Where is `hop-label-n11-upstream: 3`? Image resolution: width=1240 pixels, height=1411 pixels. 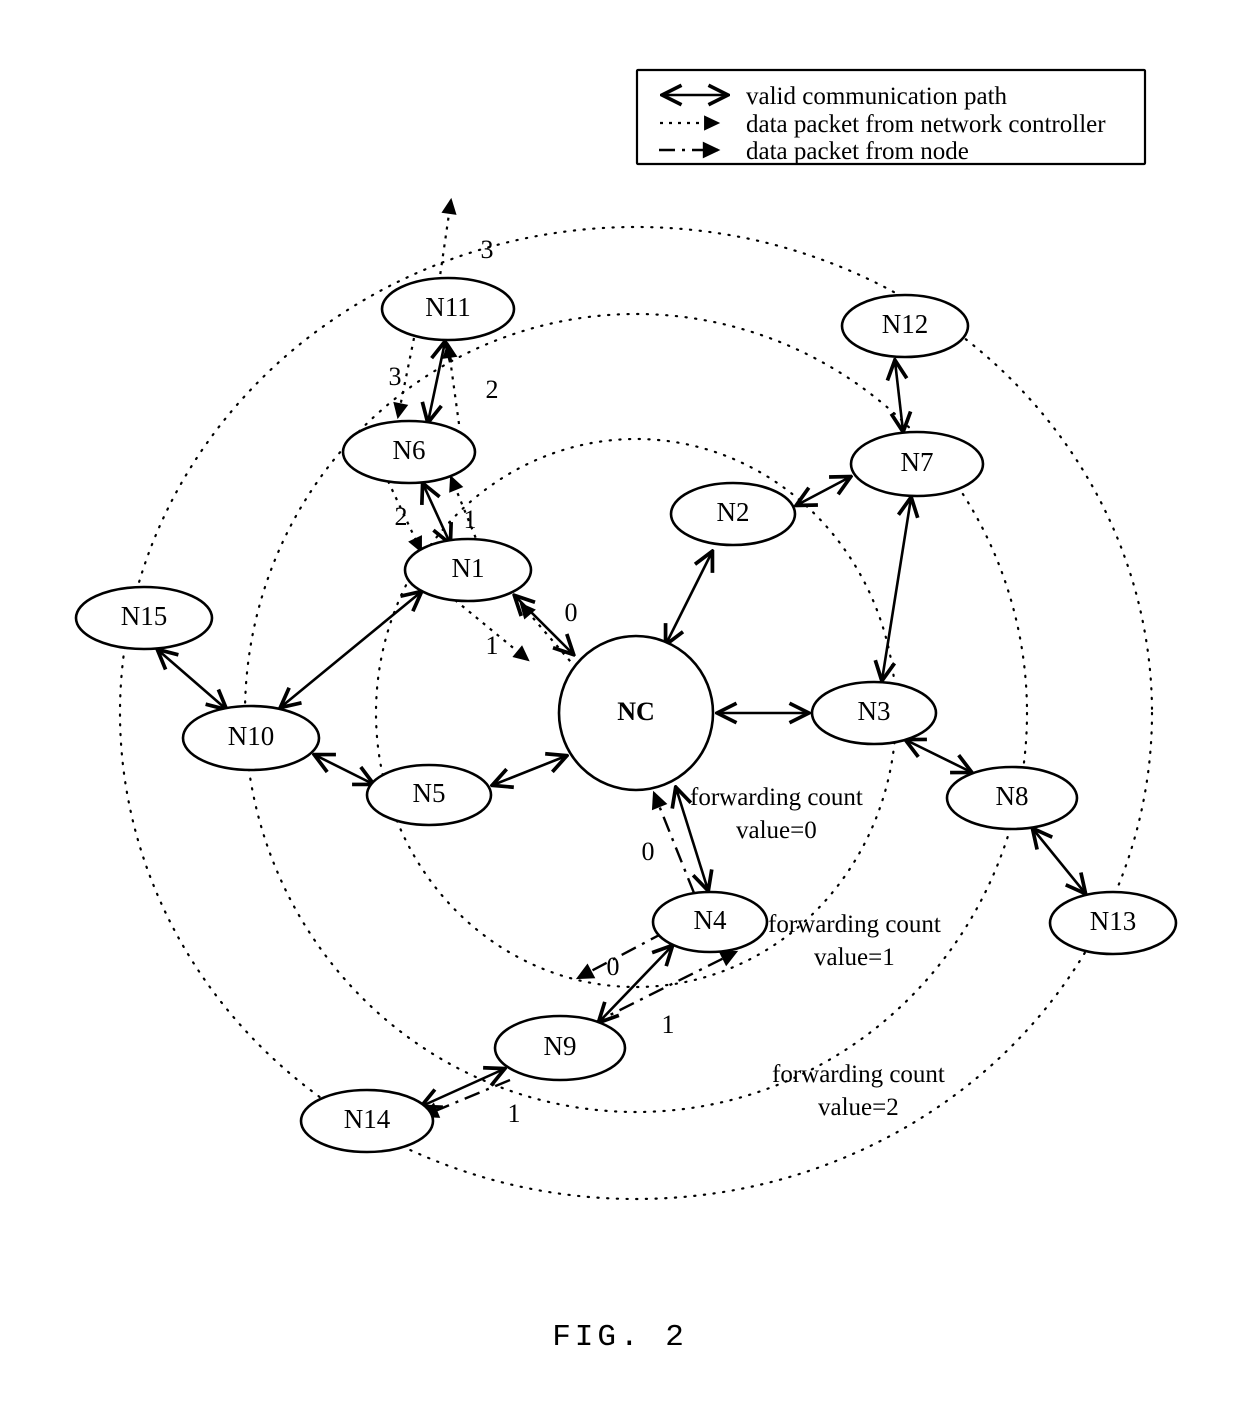
hop-label-n11-upstream: 3 is located at coordinates (487, 249).